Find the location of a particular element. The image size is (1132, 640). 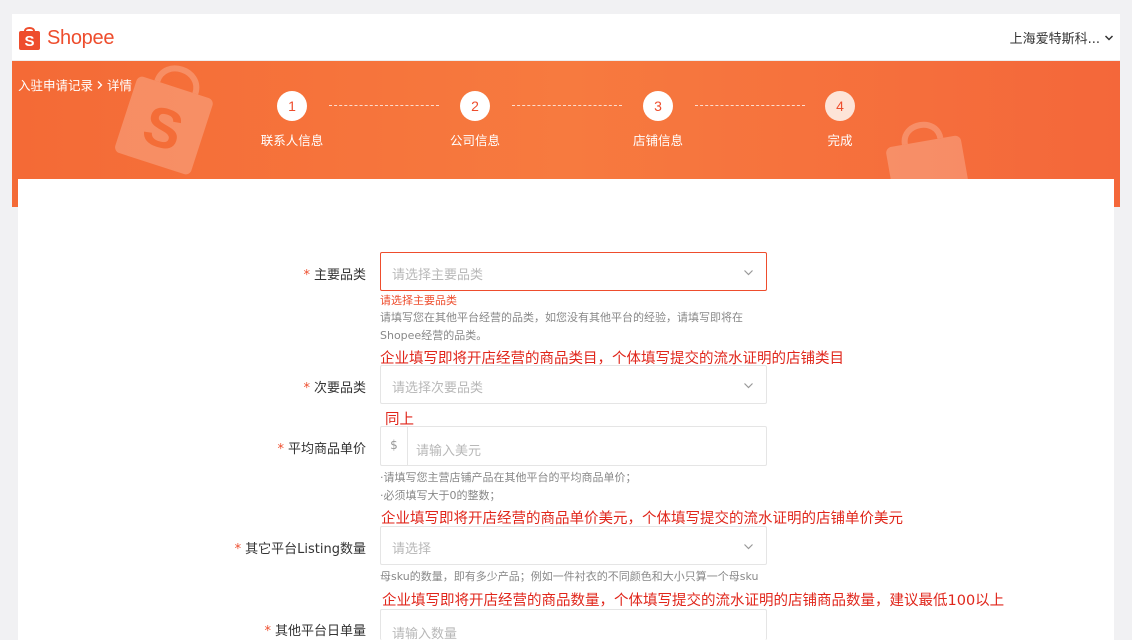

avg-price-hint: ·请填写您主营店铺产品在其他平台的平均商品单价； ·必须填写大于0的整数； is located at coordinates (508, 486).